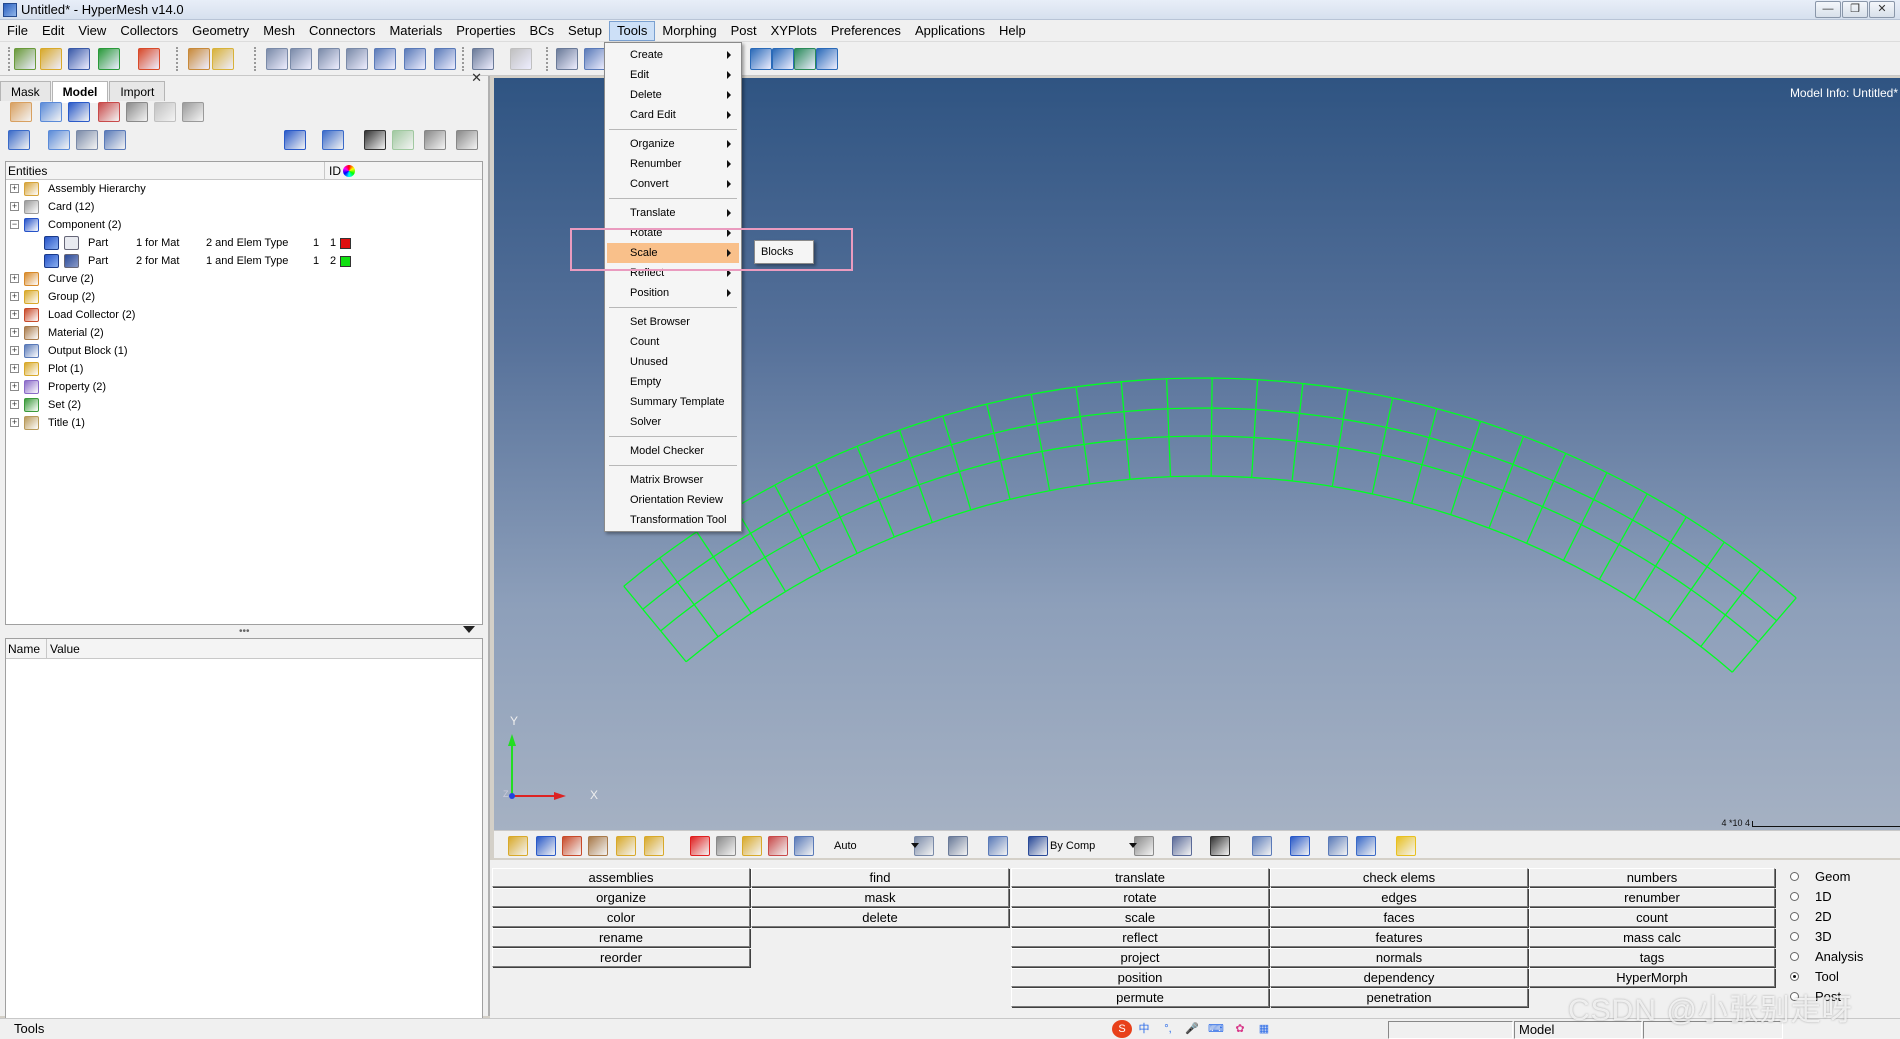  I want to click on tools-menu-card-edit: Card Edit, so click(673, 115).